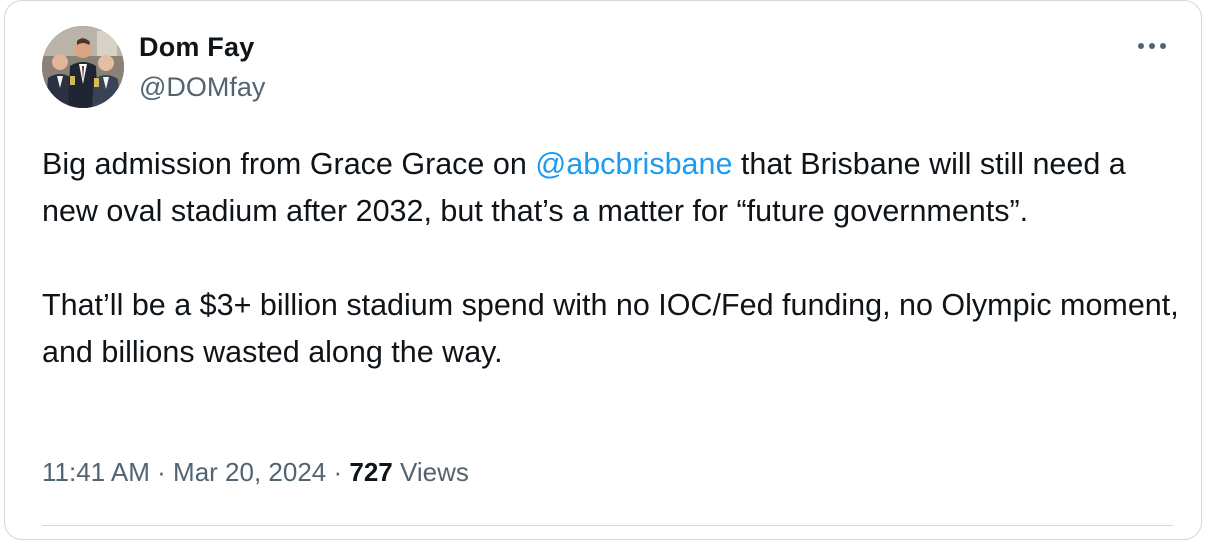  I want to click on avatar-photo, so click(83, 67).